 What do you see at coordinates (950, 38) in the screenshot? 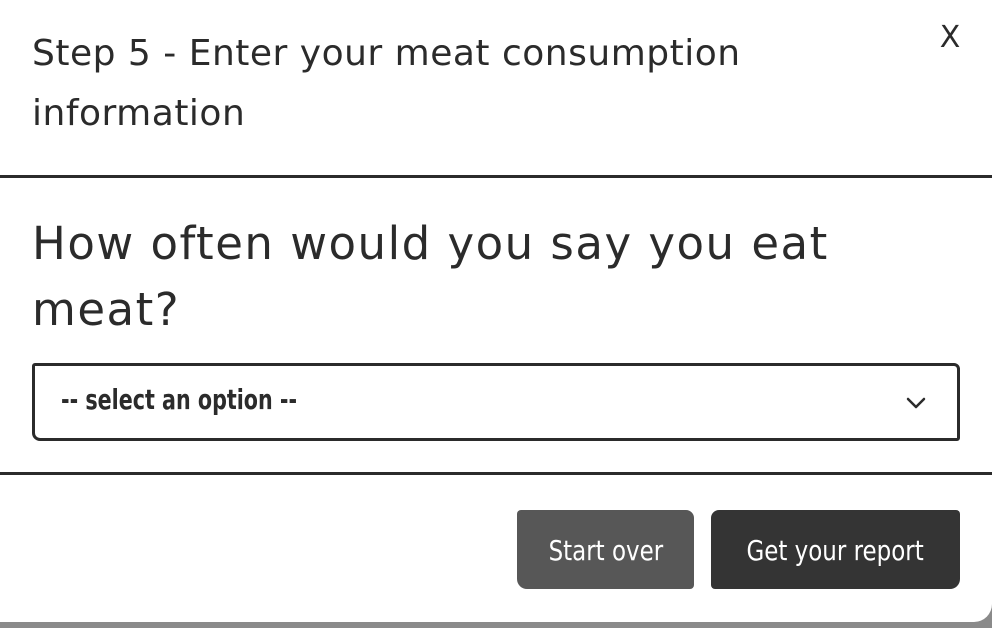
I see `close-button: X` at bounding box center [950, 38].